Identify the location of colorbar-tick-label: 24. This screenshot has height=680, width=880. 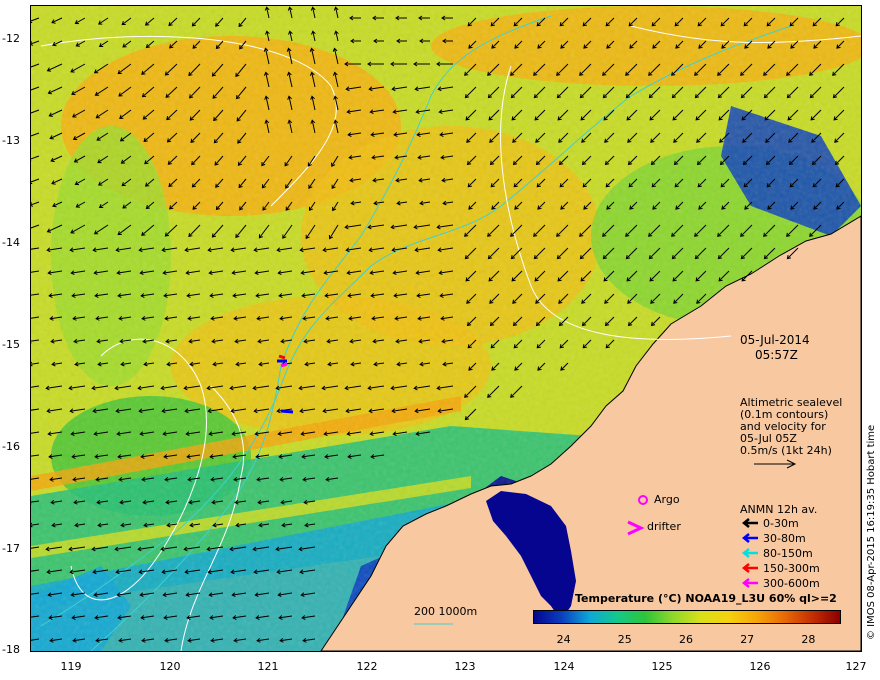
(563, 639).